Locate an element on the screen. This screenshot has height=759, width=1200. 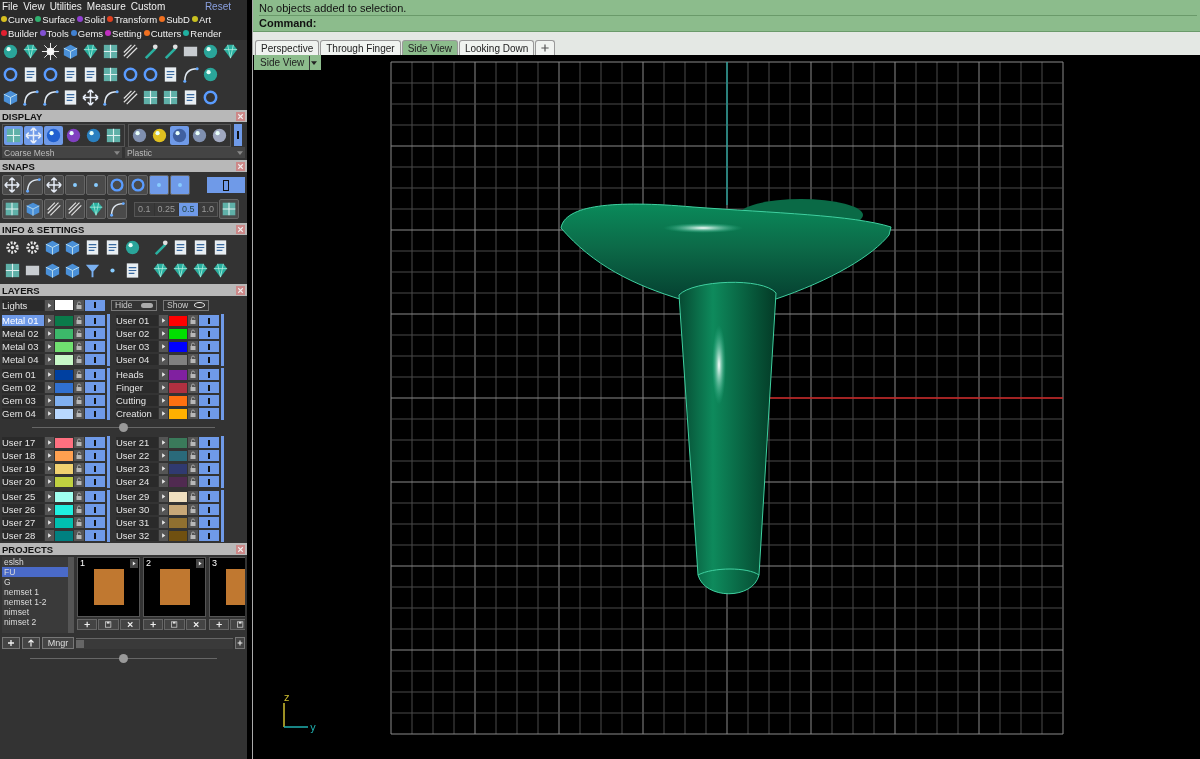
layer-name: User 30 is located at coordinates (137, 509).